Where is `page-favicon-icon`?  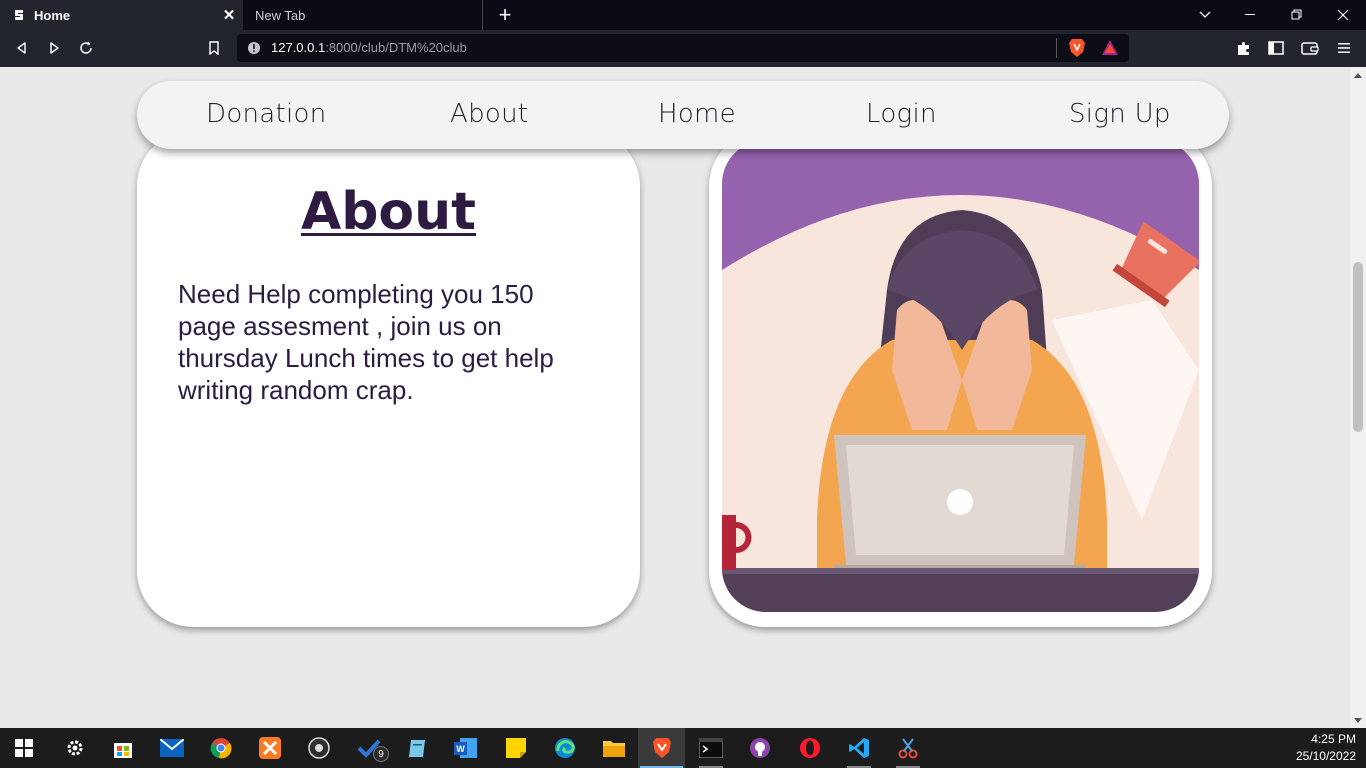 page-favicon-icon is located at coordinates (19, 15).